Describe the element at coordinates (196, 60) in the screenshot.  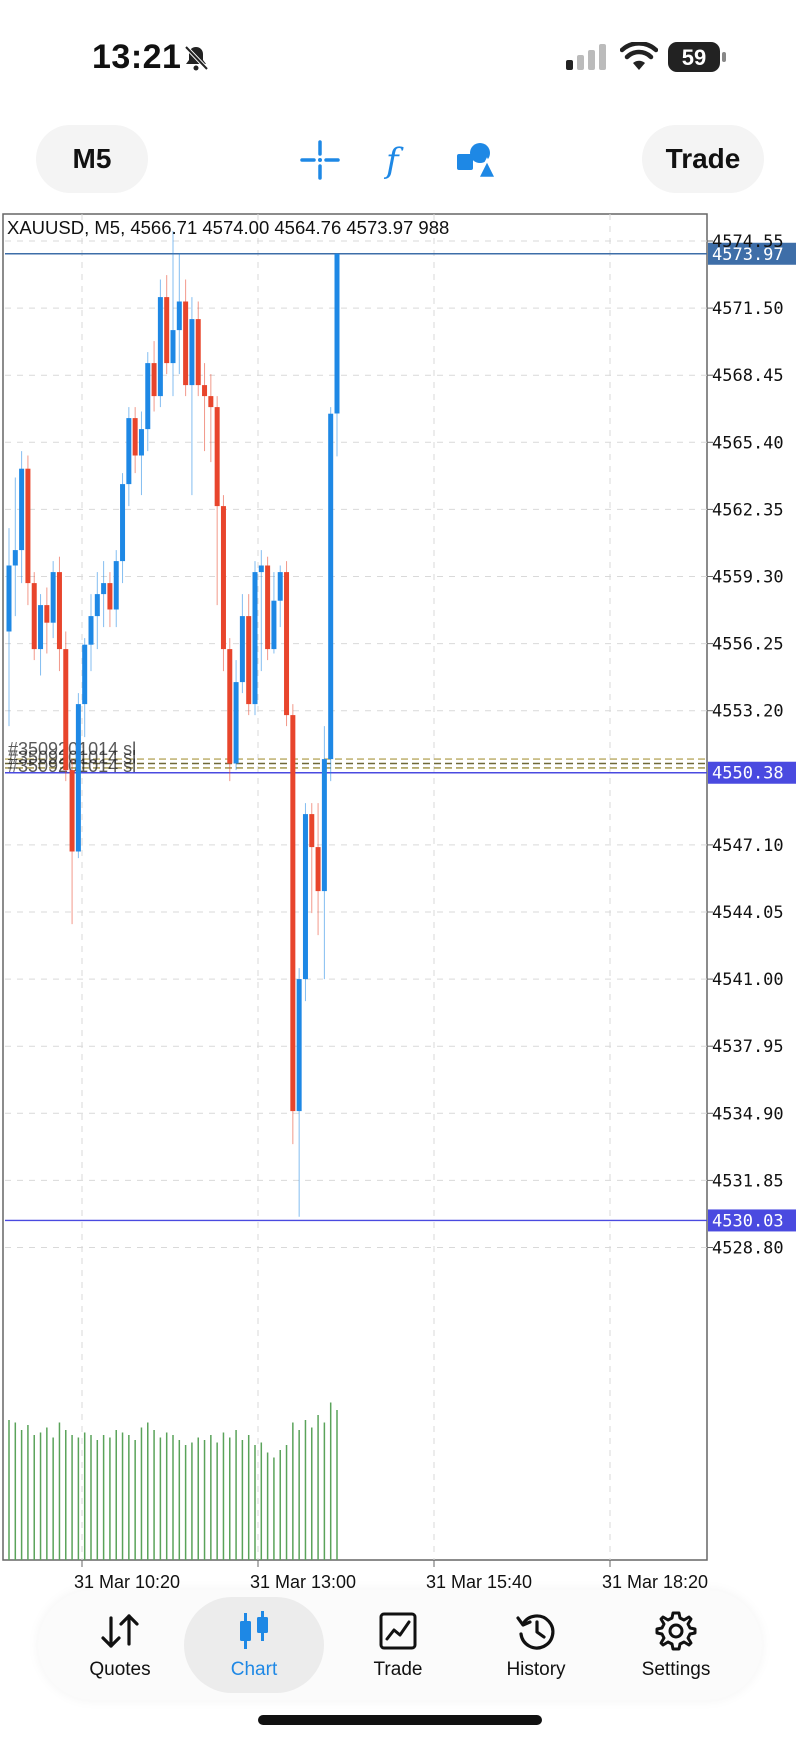
I see `bell-muted-icon` at that location.